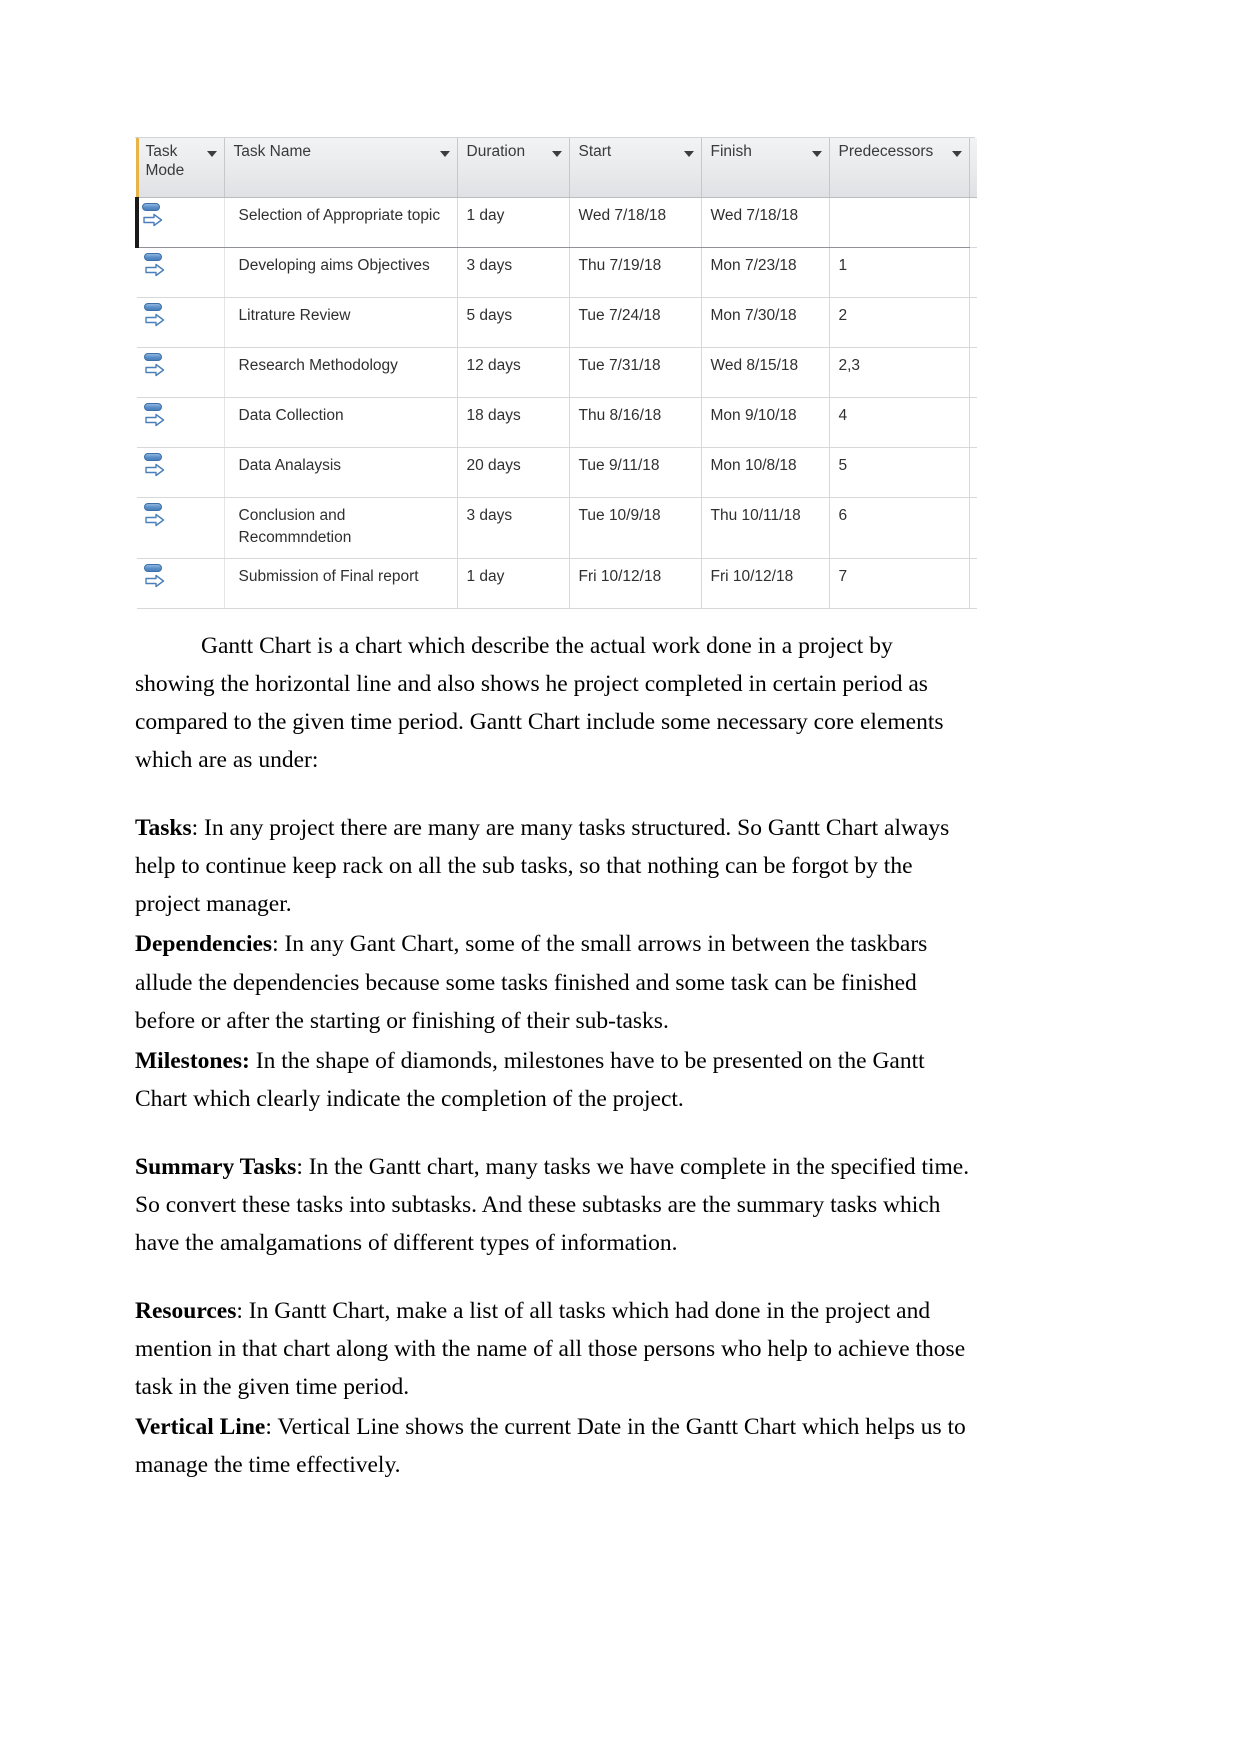  I want to click on paragraph-heading: Milestones:, so click(192, 1060).